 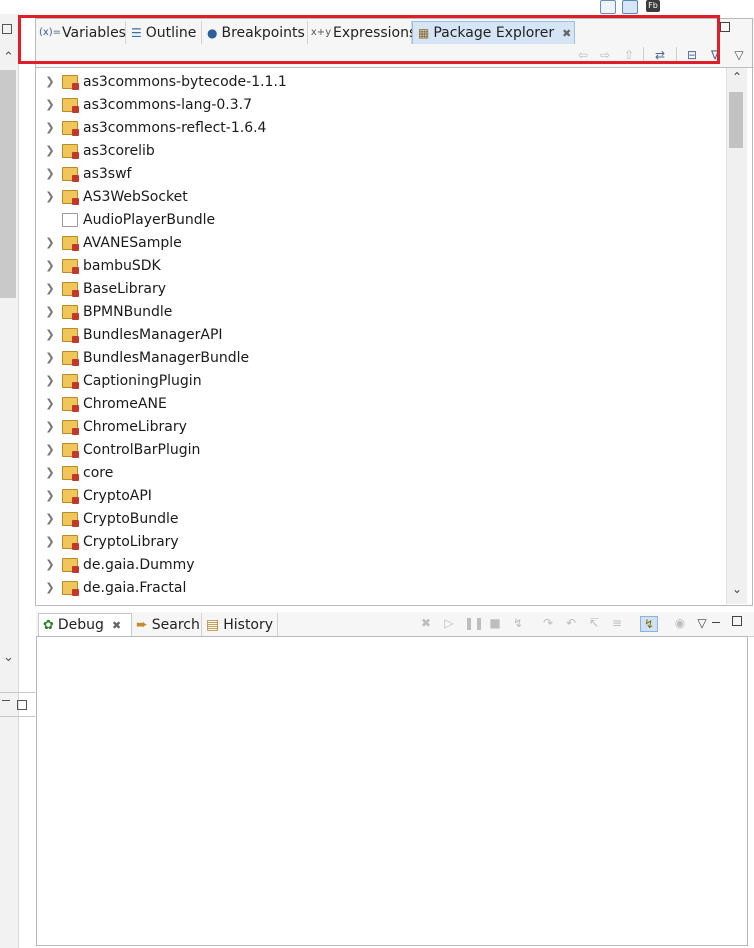 I want to click on tree-item: ❯ as3corelib, so click(x=382, y=150).